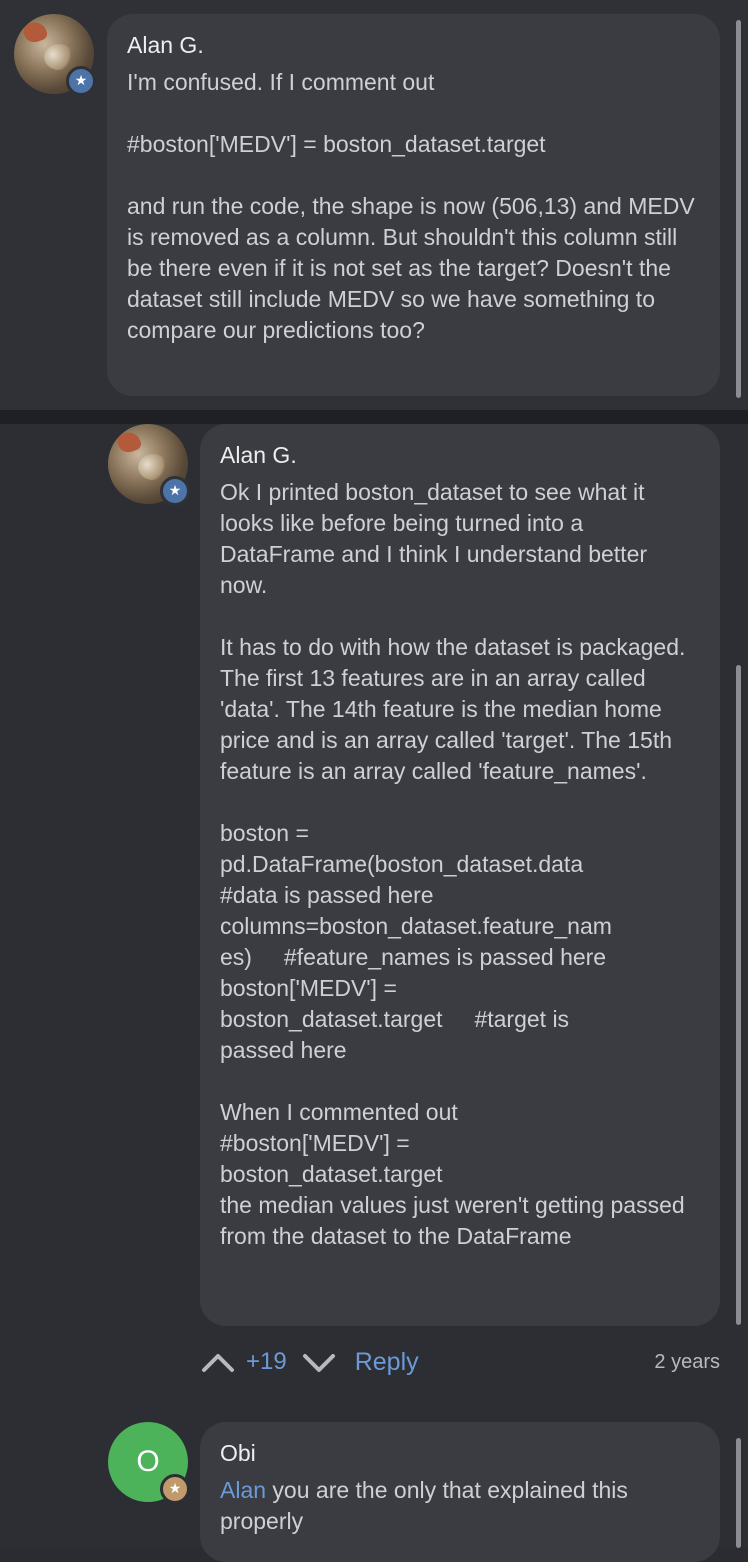 This screenshot has width=748, height=1562. What do you see at coordinates (387, 1362) in the screenshot?
I see `reply-button: Reply` at bounding box center [387, 1362].